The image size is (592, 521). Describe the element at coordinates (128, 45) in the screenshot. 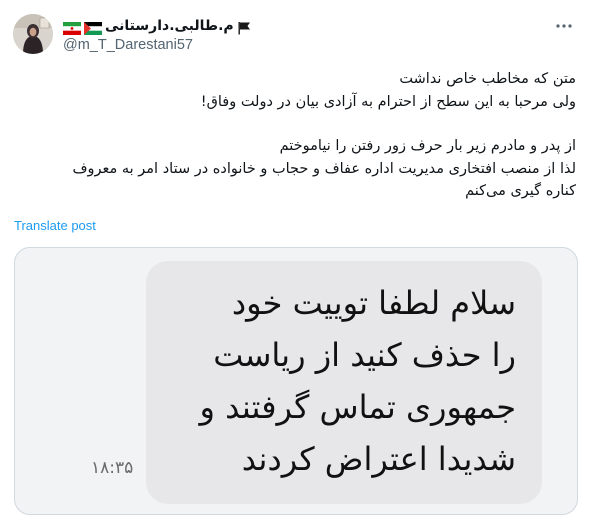

I see `author-handle: @m_T_Darestani57` at that location.